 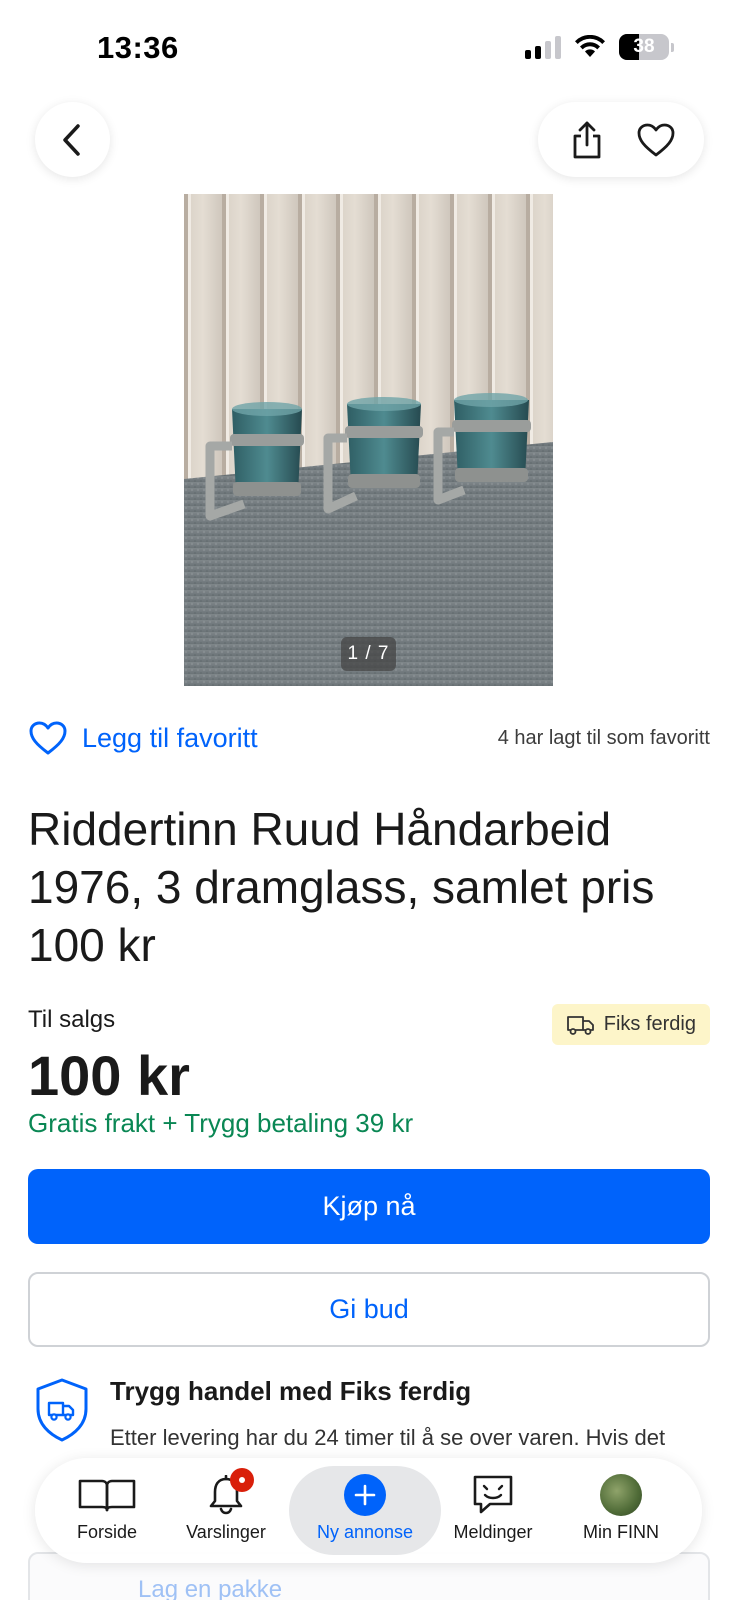 I want to click on tab-meldinger: Meldinger, so click(x=493, y=1510).